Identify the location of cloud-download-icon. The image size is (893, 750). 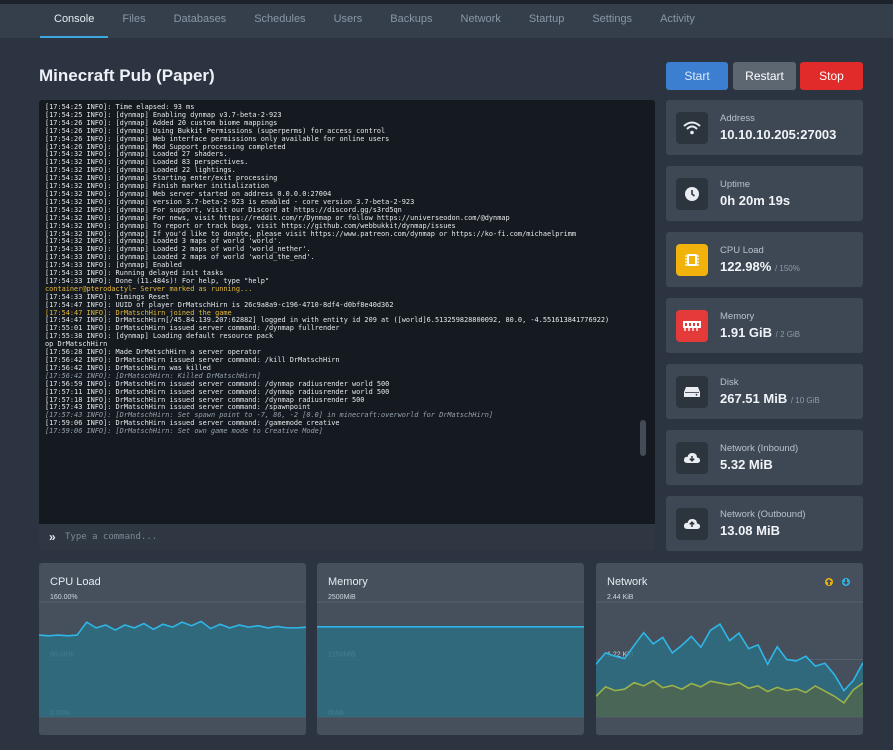
(692, 458).